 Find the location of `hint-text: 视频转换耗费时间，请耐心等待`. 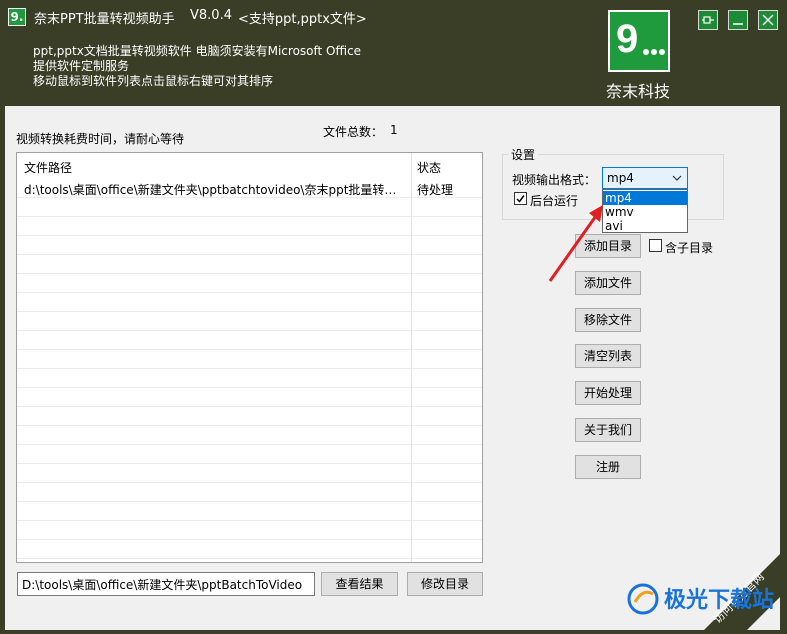

hint-text: 视频转换耗费时间，请耐心等待 is located at coordinates (100, 139).